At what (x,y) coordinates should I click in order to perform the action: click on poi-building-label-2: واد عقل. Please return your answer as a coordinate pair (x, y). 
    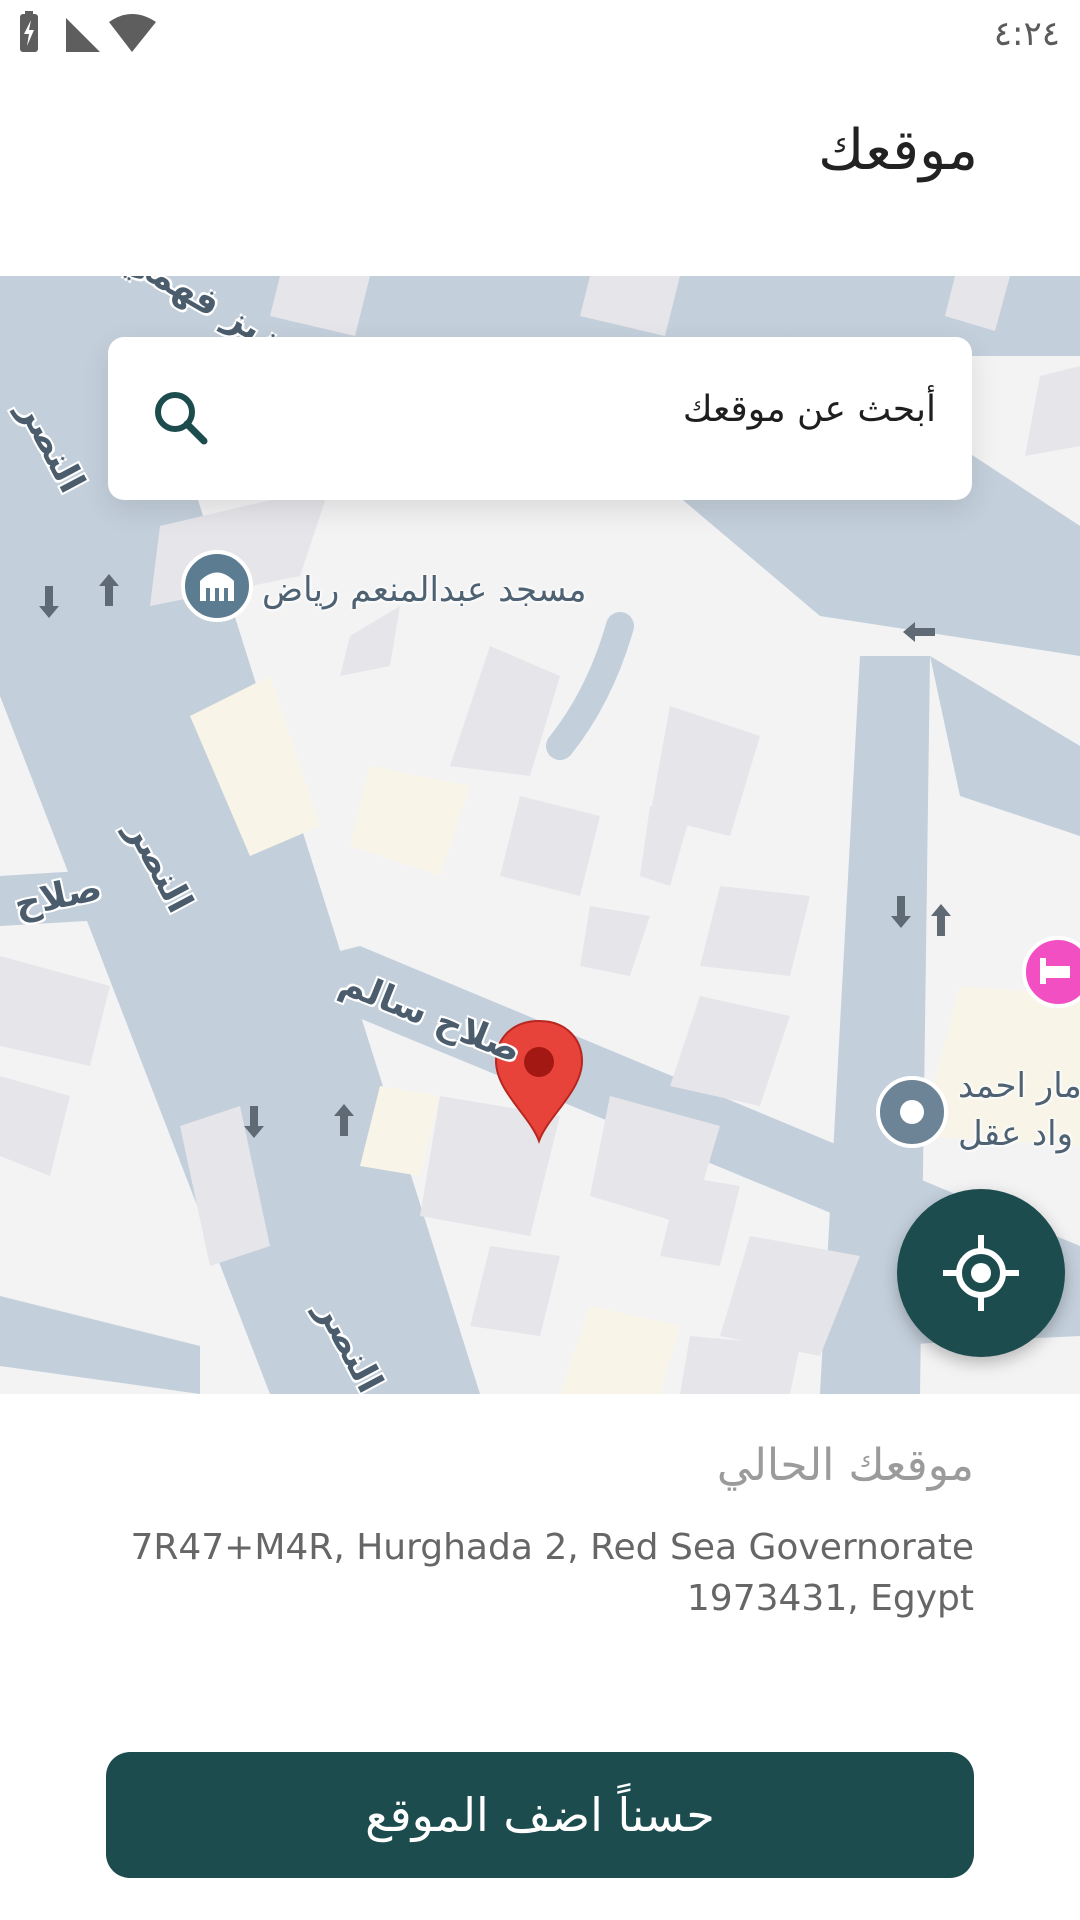
    Looking at the image, I should click on (1016, 1134).